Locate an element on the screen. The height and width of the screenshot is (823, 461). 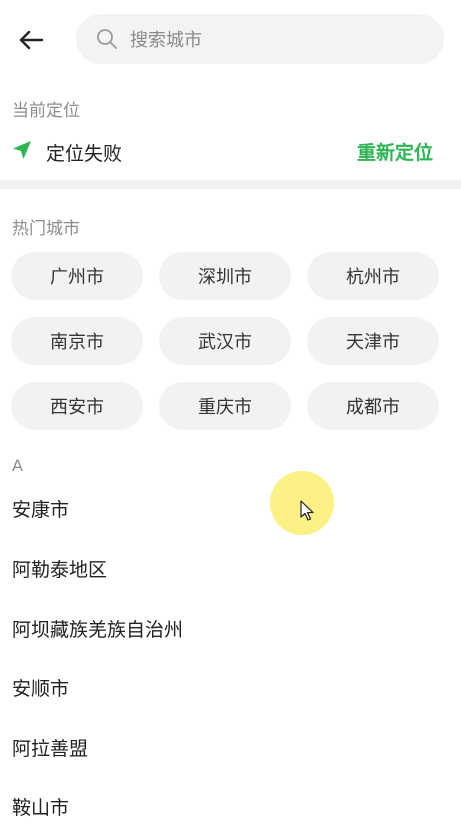
hot-city-chip: 重庆市 is located at coordinates (225, 406).